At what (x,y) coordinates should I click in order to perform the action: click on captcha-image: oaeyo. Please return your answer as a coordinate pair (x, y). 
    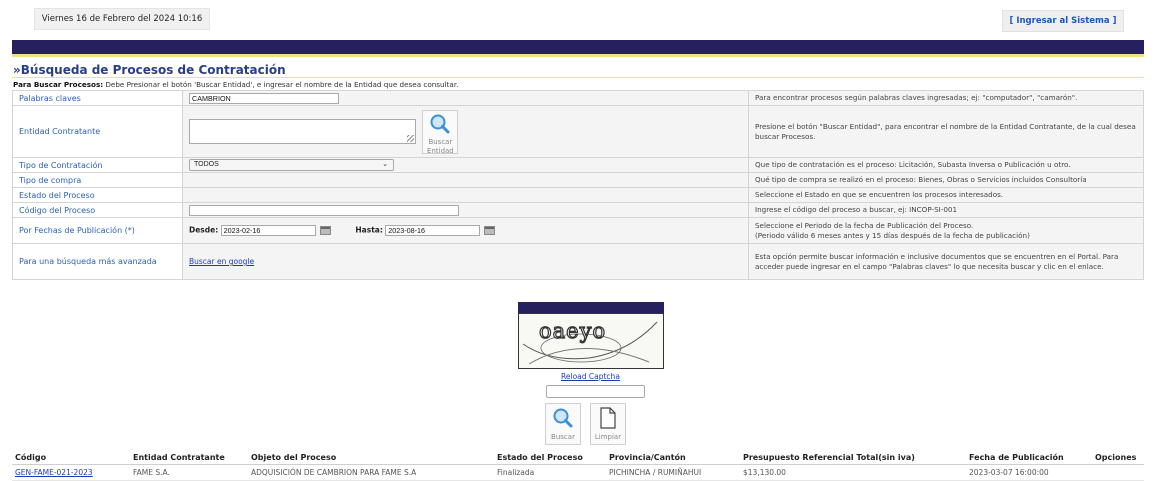
    Looking at the image, I should click on (591, 341).